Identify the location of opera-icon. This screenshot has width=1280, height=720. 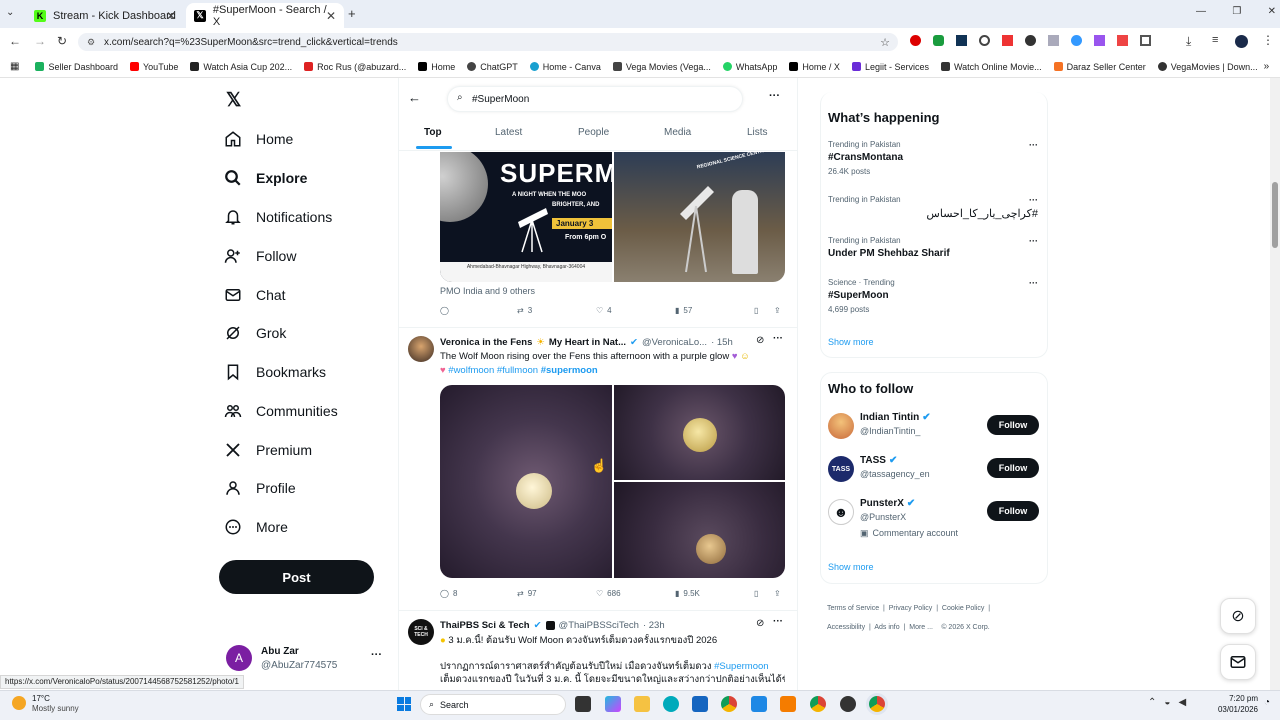
(915, 40).